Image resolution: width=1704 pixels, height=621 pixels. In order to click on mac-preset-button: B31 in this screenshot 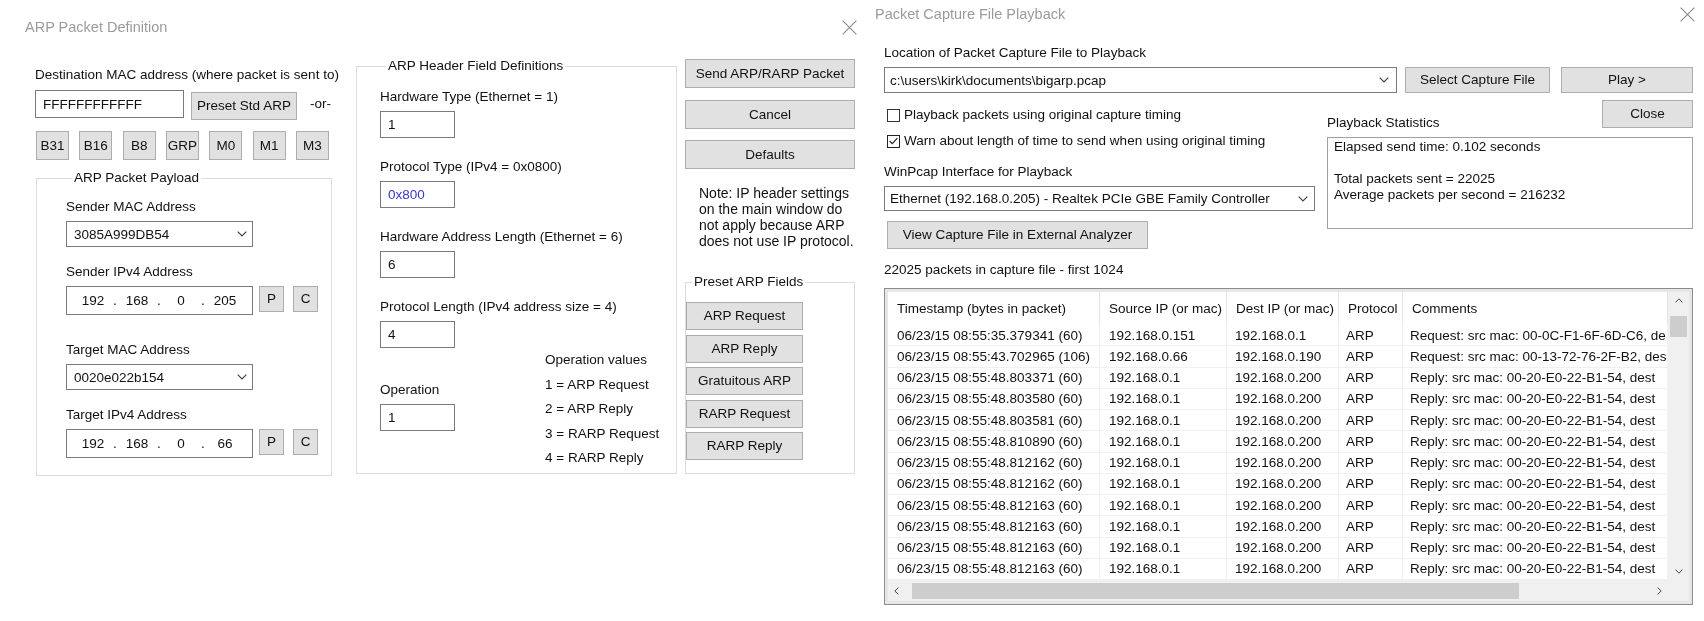, I will do `click(52, 145)`.